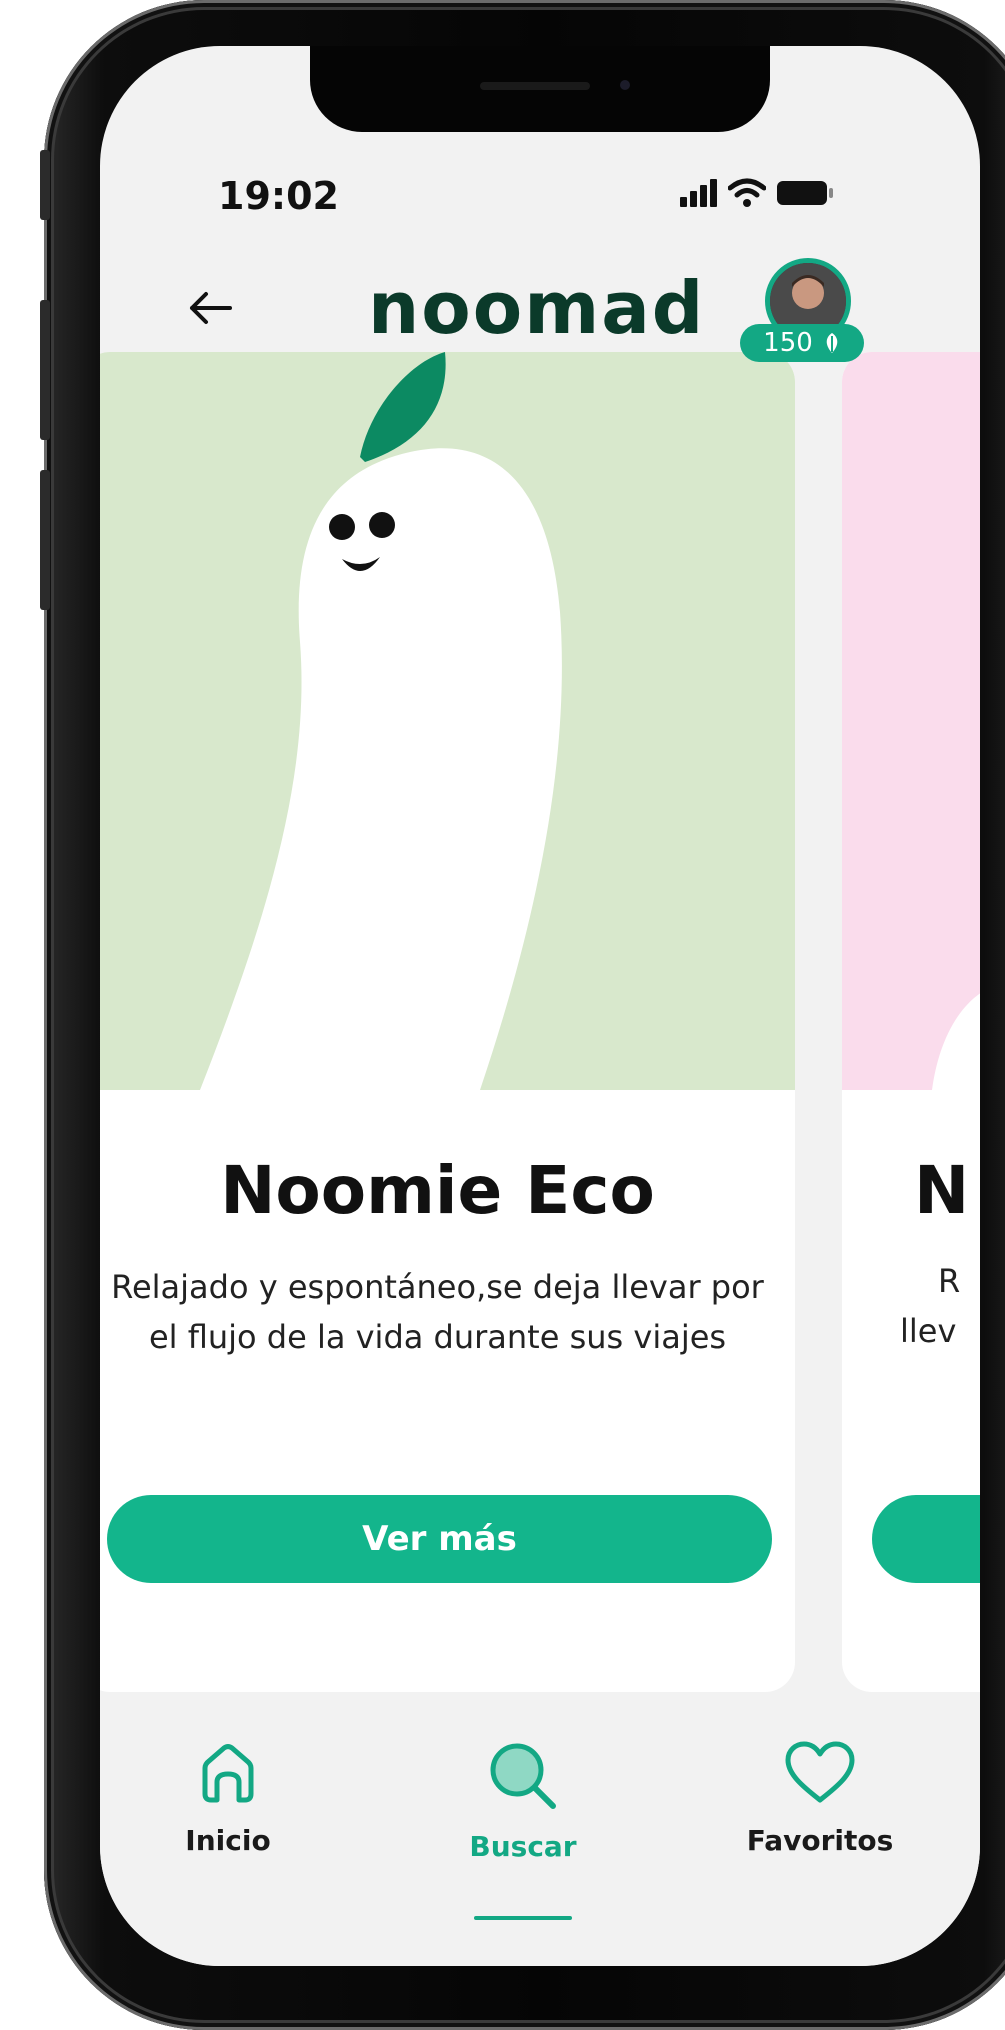 Image resolution: width=1005 pixels, height=2030 pixels. Describe the element at coordinates (228, 1773) in the screenshot. I see `home-icon` at that location.